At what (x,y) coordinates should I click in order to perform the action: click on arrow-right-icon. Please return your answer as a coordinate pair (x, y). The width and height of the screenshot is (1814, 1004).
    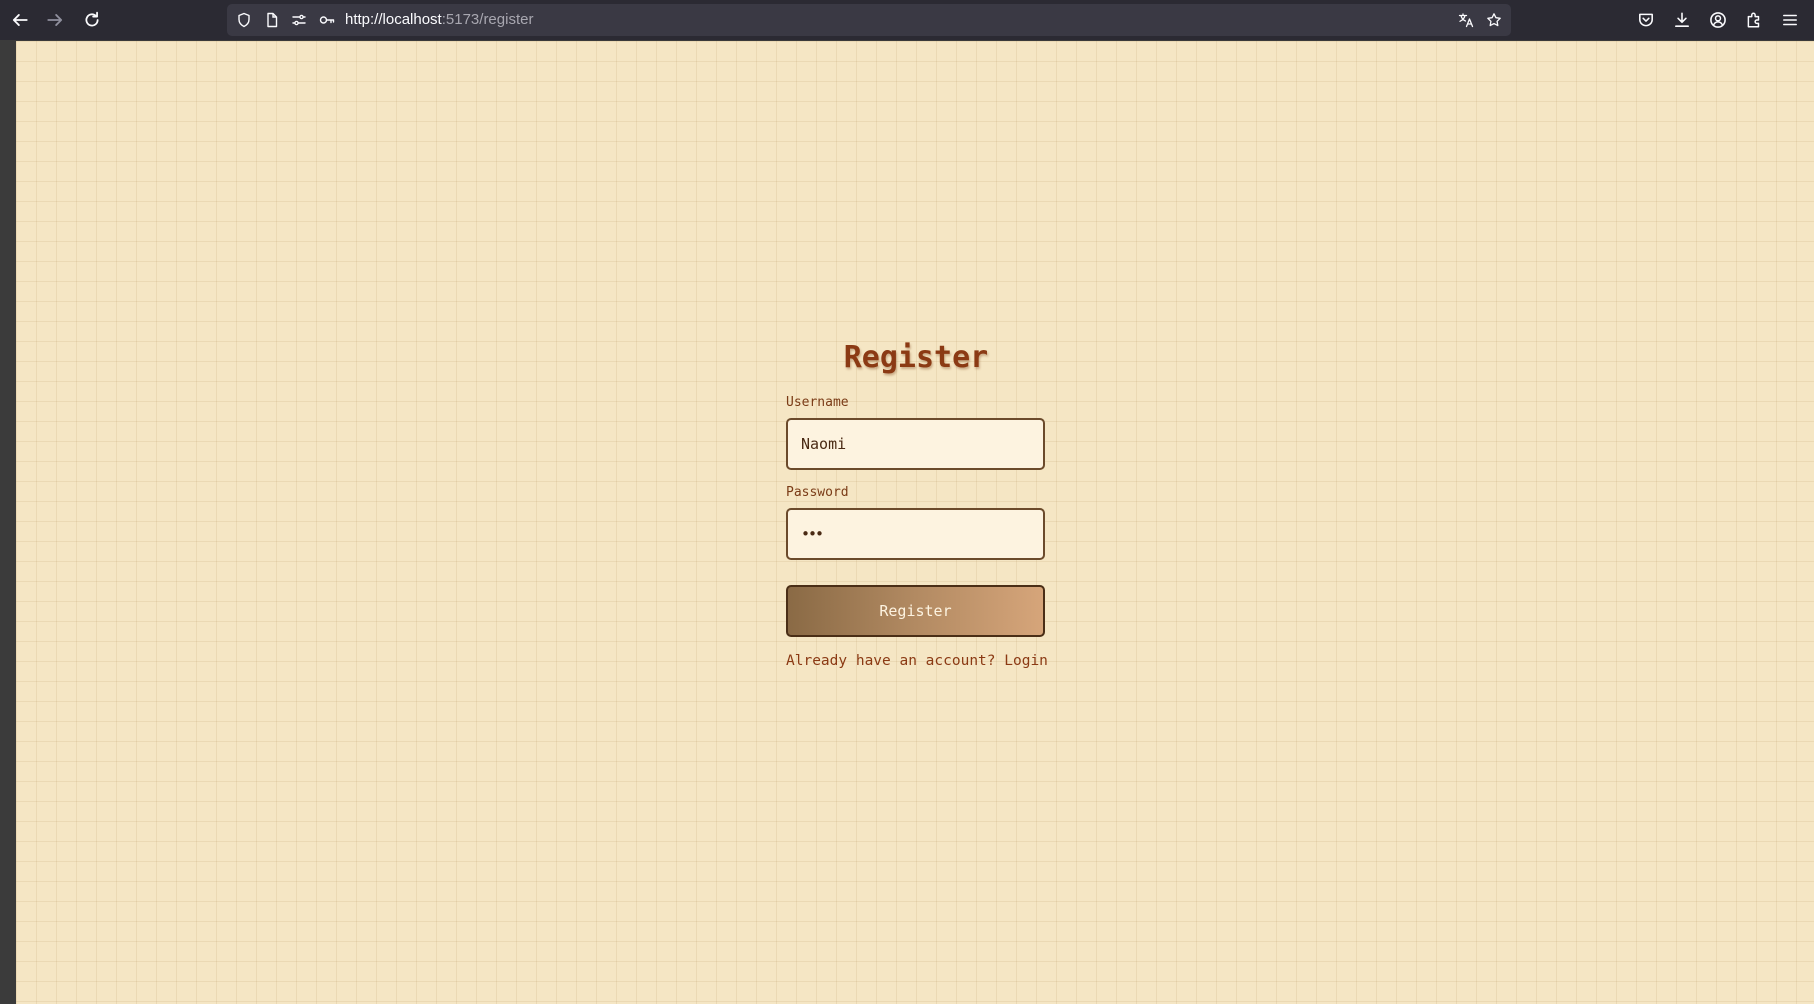
    Looking at the image, I should click on (55, 20).